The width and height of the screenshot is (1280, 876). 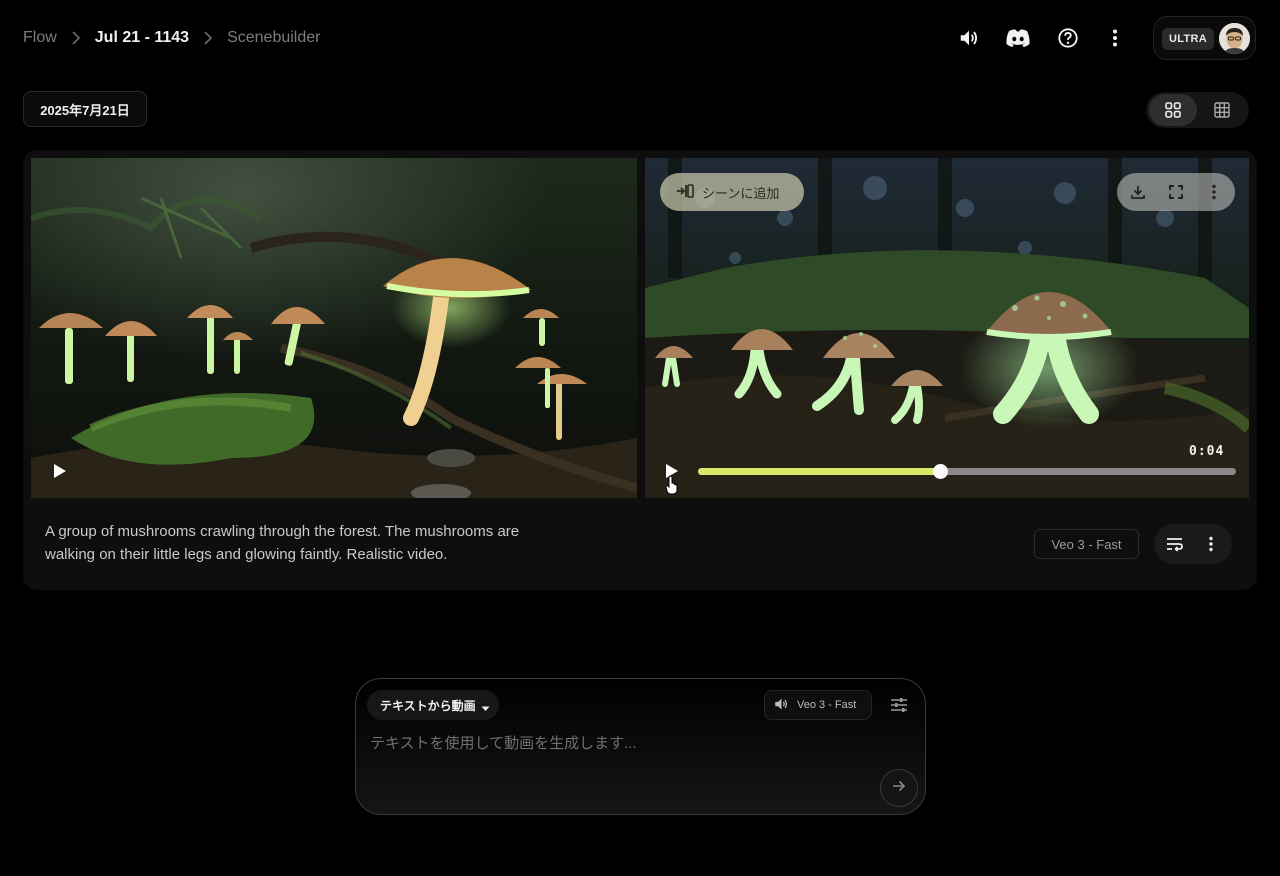 I want to click on add-to-scene-button: シーンに追加, so click(x=732, y=192).